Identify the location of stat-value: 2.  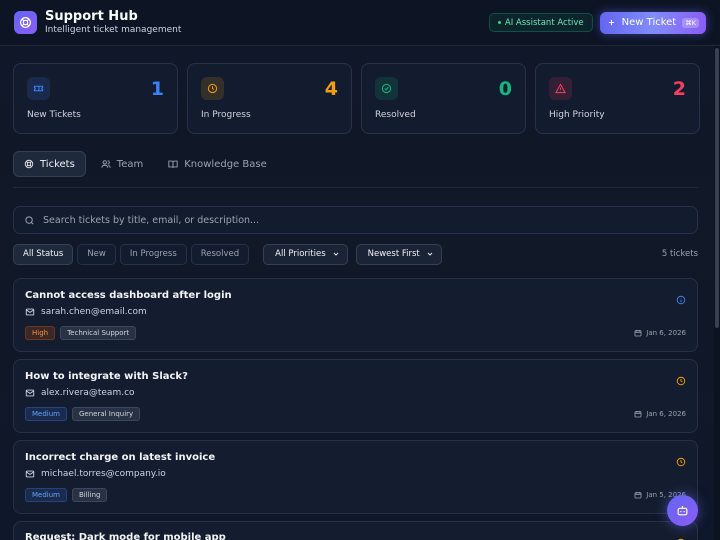
(679, 89).